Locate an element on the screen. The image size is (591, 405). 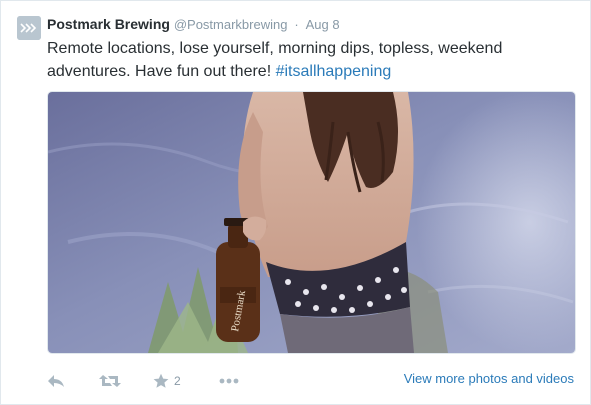
favorite-button: 2 is located at coordinates (167, 381).